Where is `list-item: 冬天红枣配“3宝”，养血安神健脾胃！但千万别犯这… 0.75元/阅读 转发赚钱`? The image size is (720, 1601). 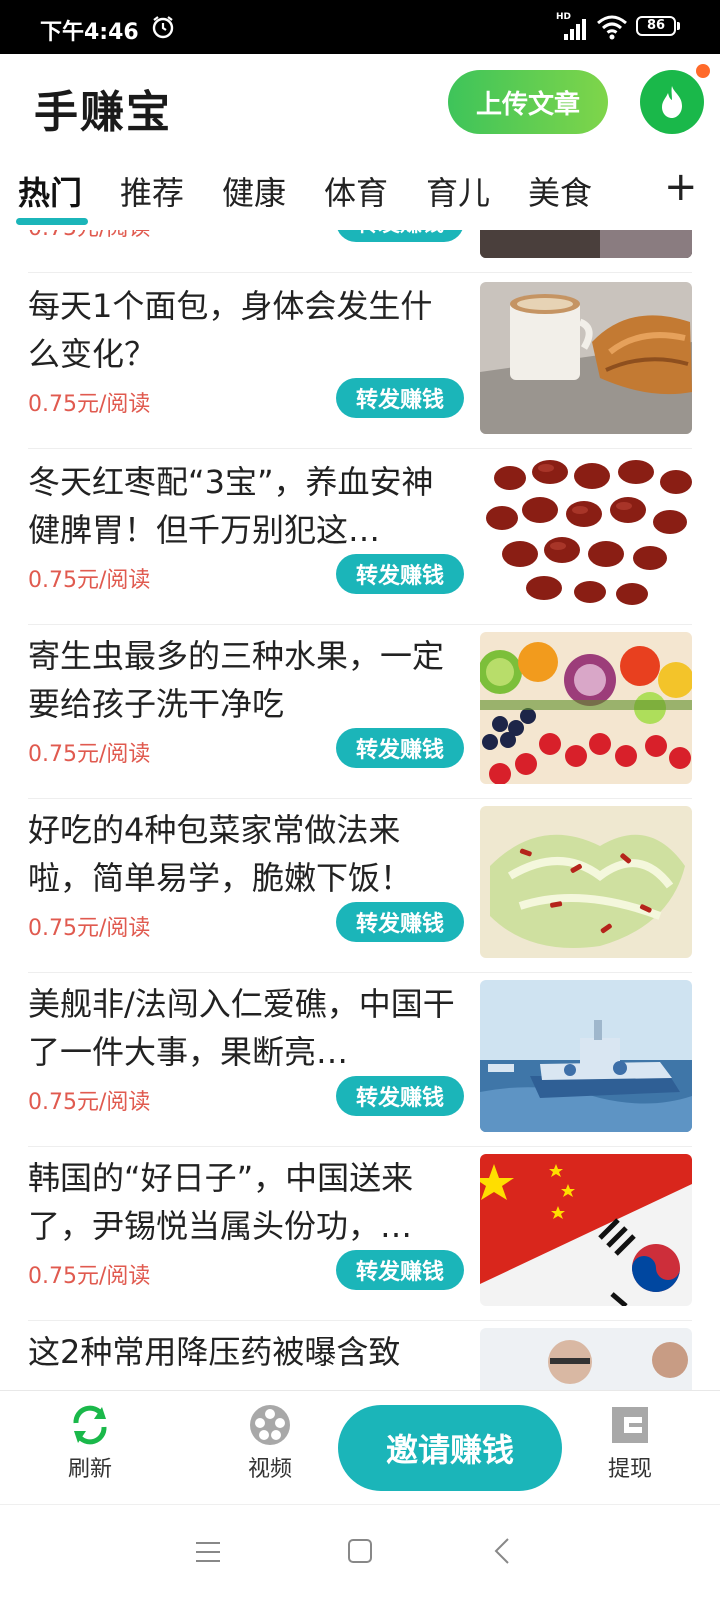 list-item: 冬天红枣配“3宝”，养血安神健脾胃！但千万别犯这… 0.75元/阅读 转发赚钱 is located at coordinates (360, 536).